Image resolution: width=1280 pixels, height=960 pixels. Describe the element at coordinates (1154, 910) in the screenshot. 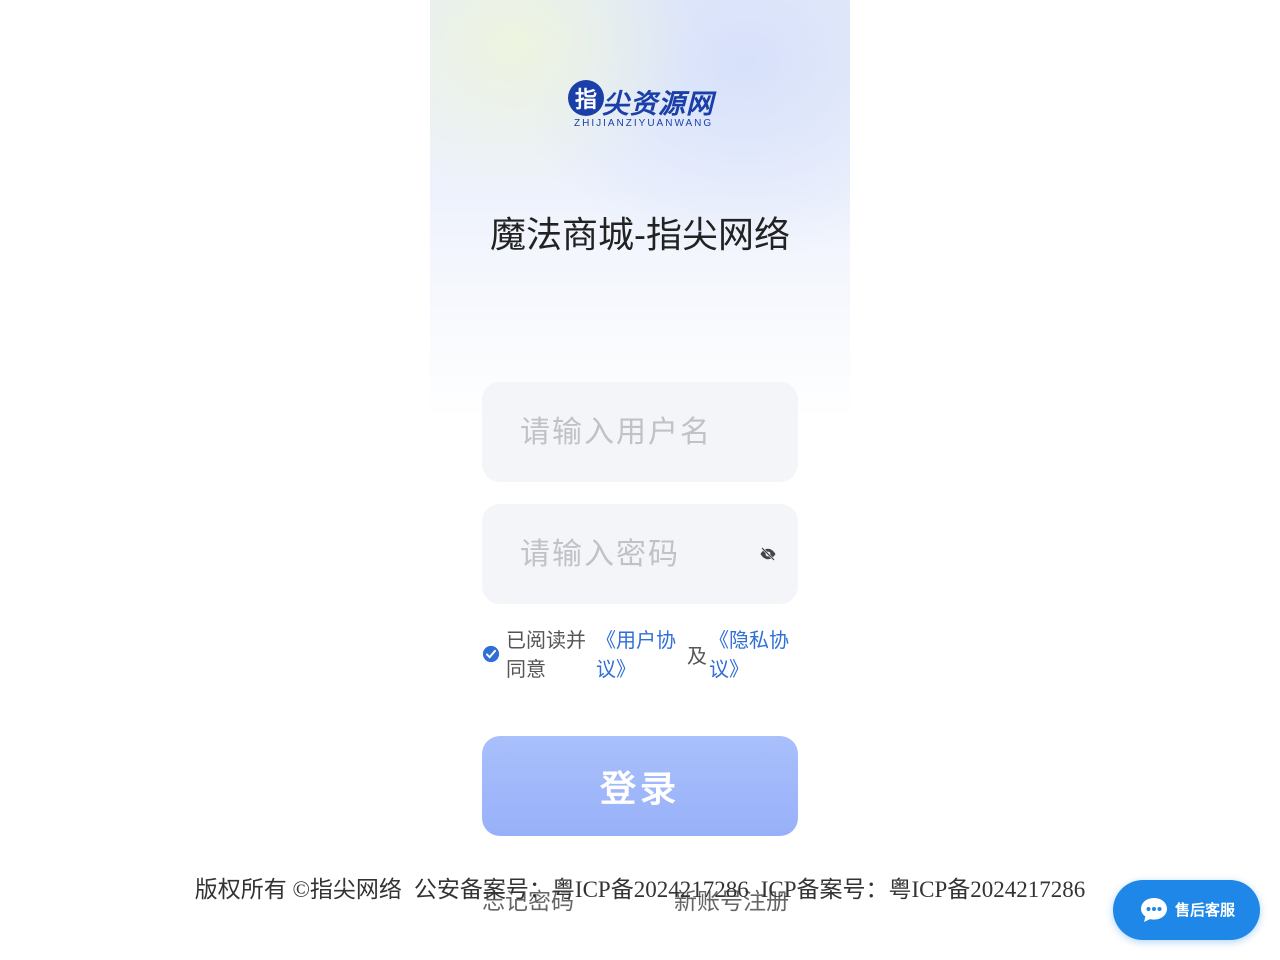

I see `chat-bubble-icon` at that location.